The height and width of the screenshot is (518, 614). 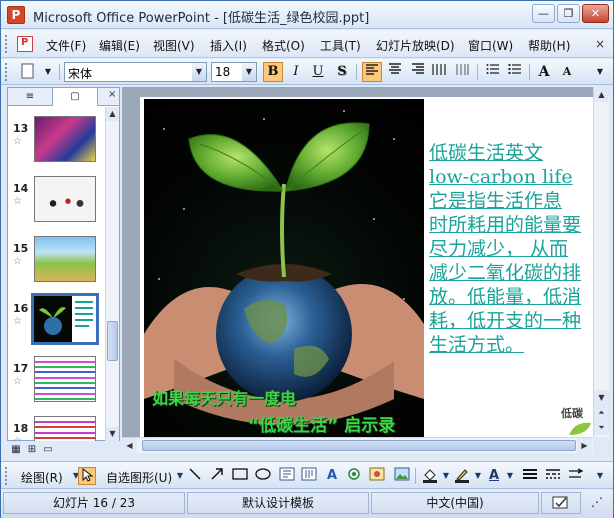 I want to click on textbox-tool-button, so click(x=287, y=476).